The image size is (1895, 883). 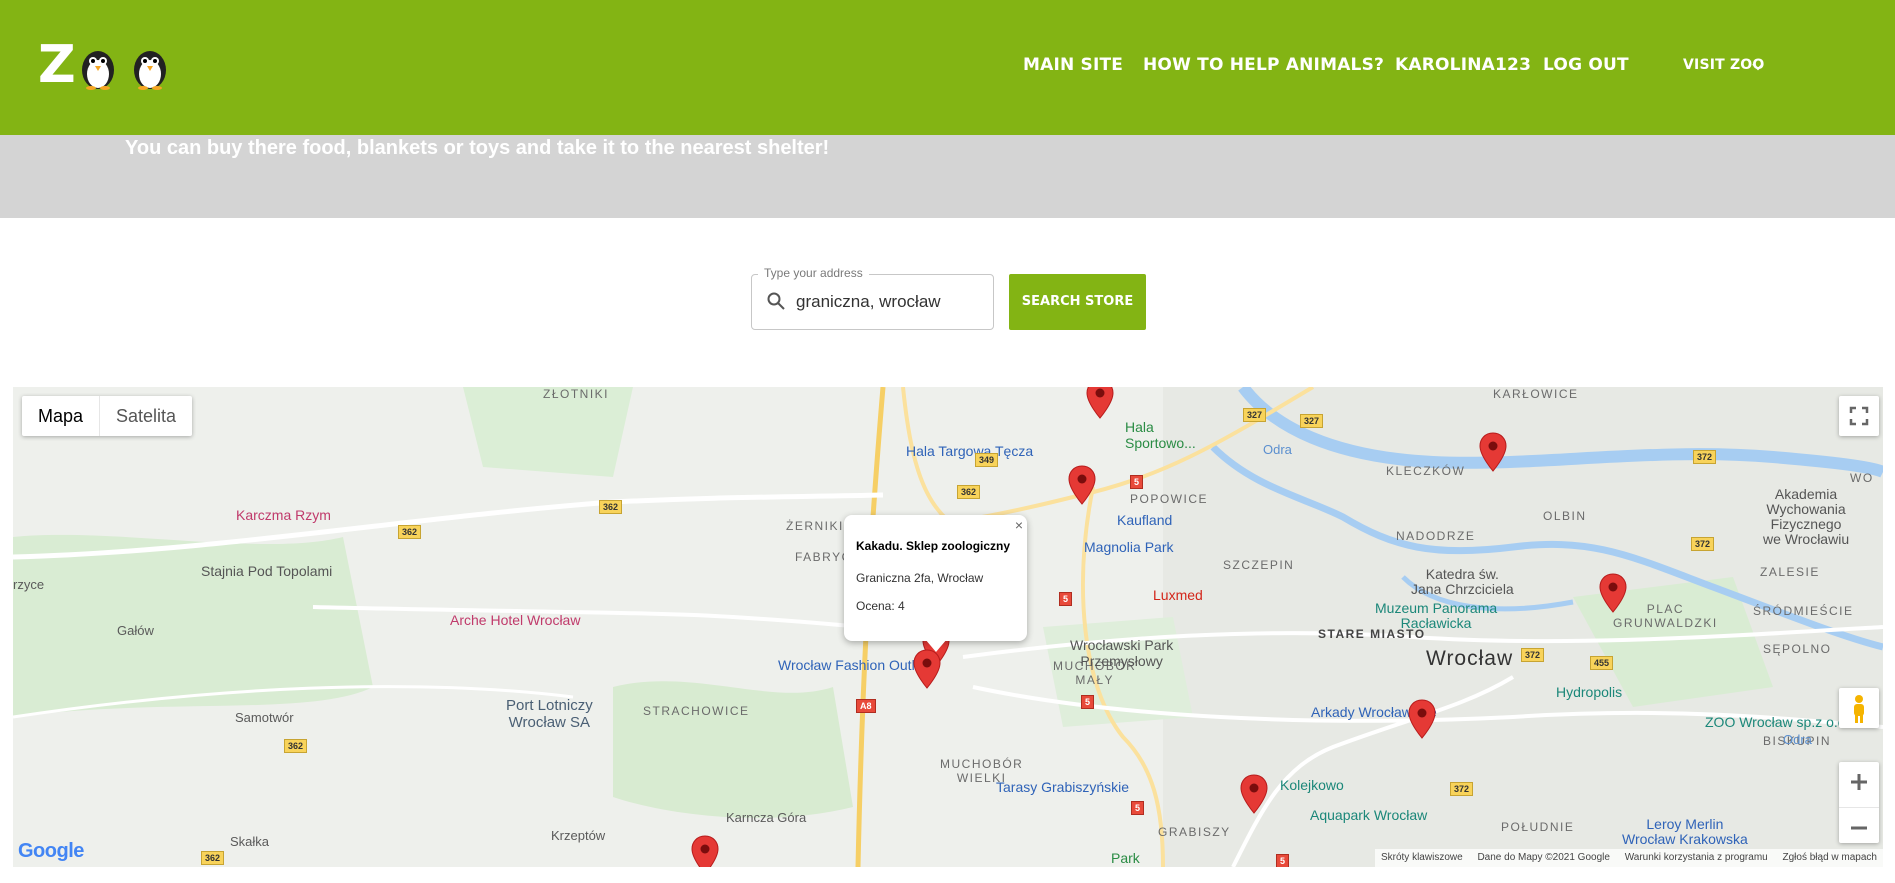 I want to click on map-label: WO, so click(x=1862, y=478).